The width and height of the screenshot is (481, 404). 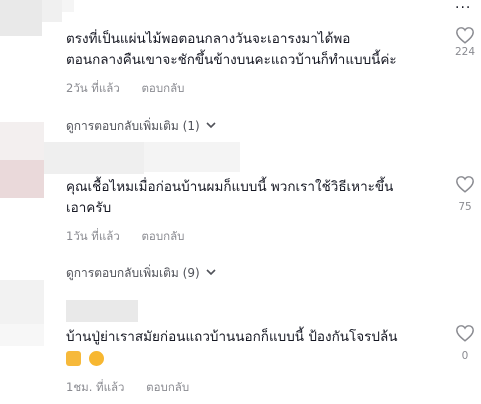 What do you see at coordinates (97, 358) in the screenshot?
I see `heart-eyes-icon` at bounding box center [97, 358].